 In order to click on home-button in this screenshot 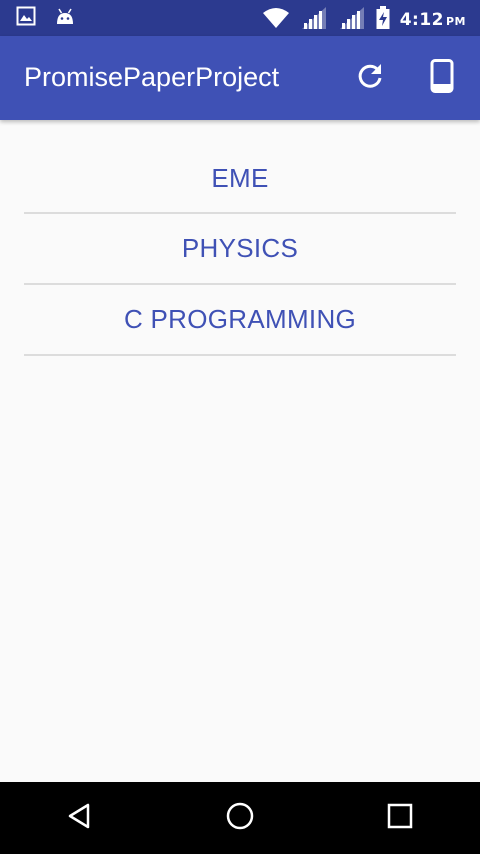, I will do `click(240, 818)`.